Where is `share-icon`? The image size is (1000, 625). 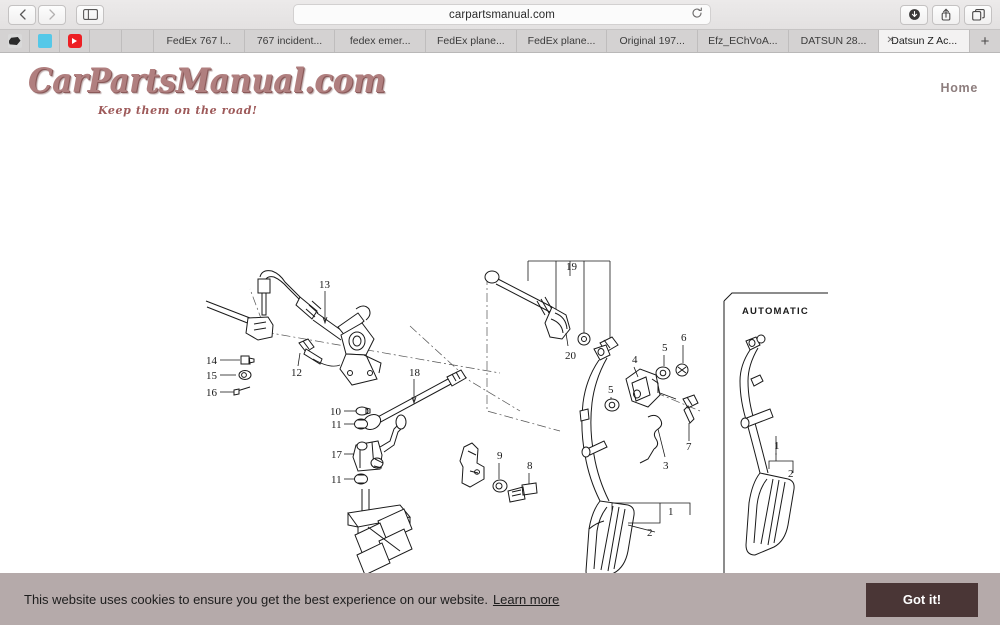 share-icon is located at coordinates (946, 14).